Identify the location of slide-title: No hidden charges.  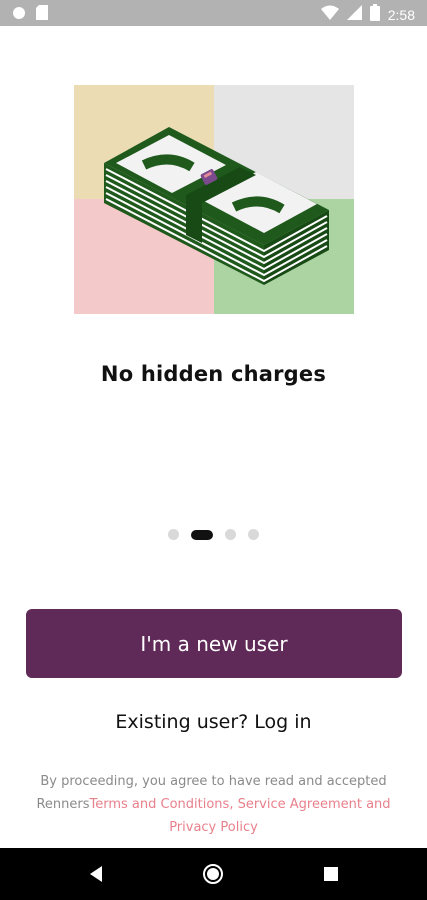
(213, 374).